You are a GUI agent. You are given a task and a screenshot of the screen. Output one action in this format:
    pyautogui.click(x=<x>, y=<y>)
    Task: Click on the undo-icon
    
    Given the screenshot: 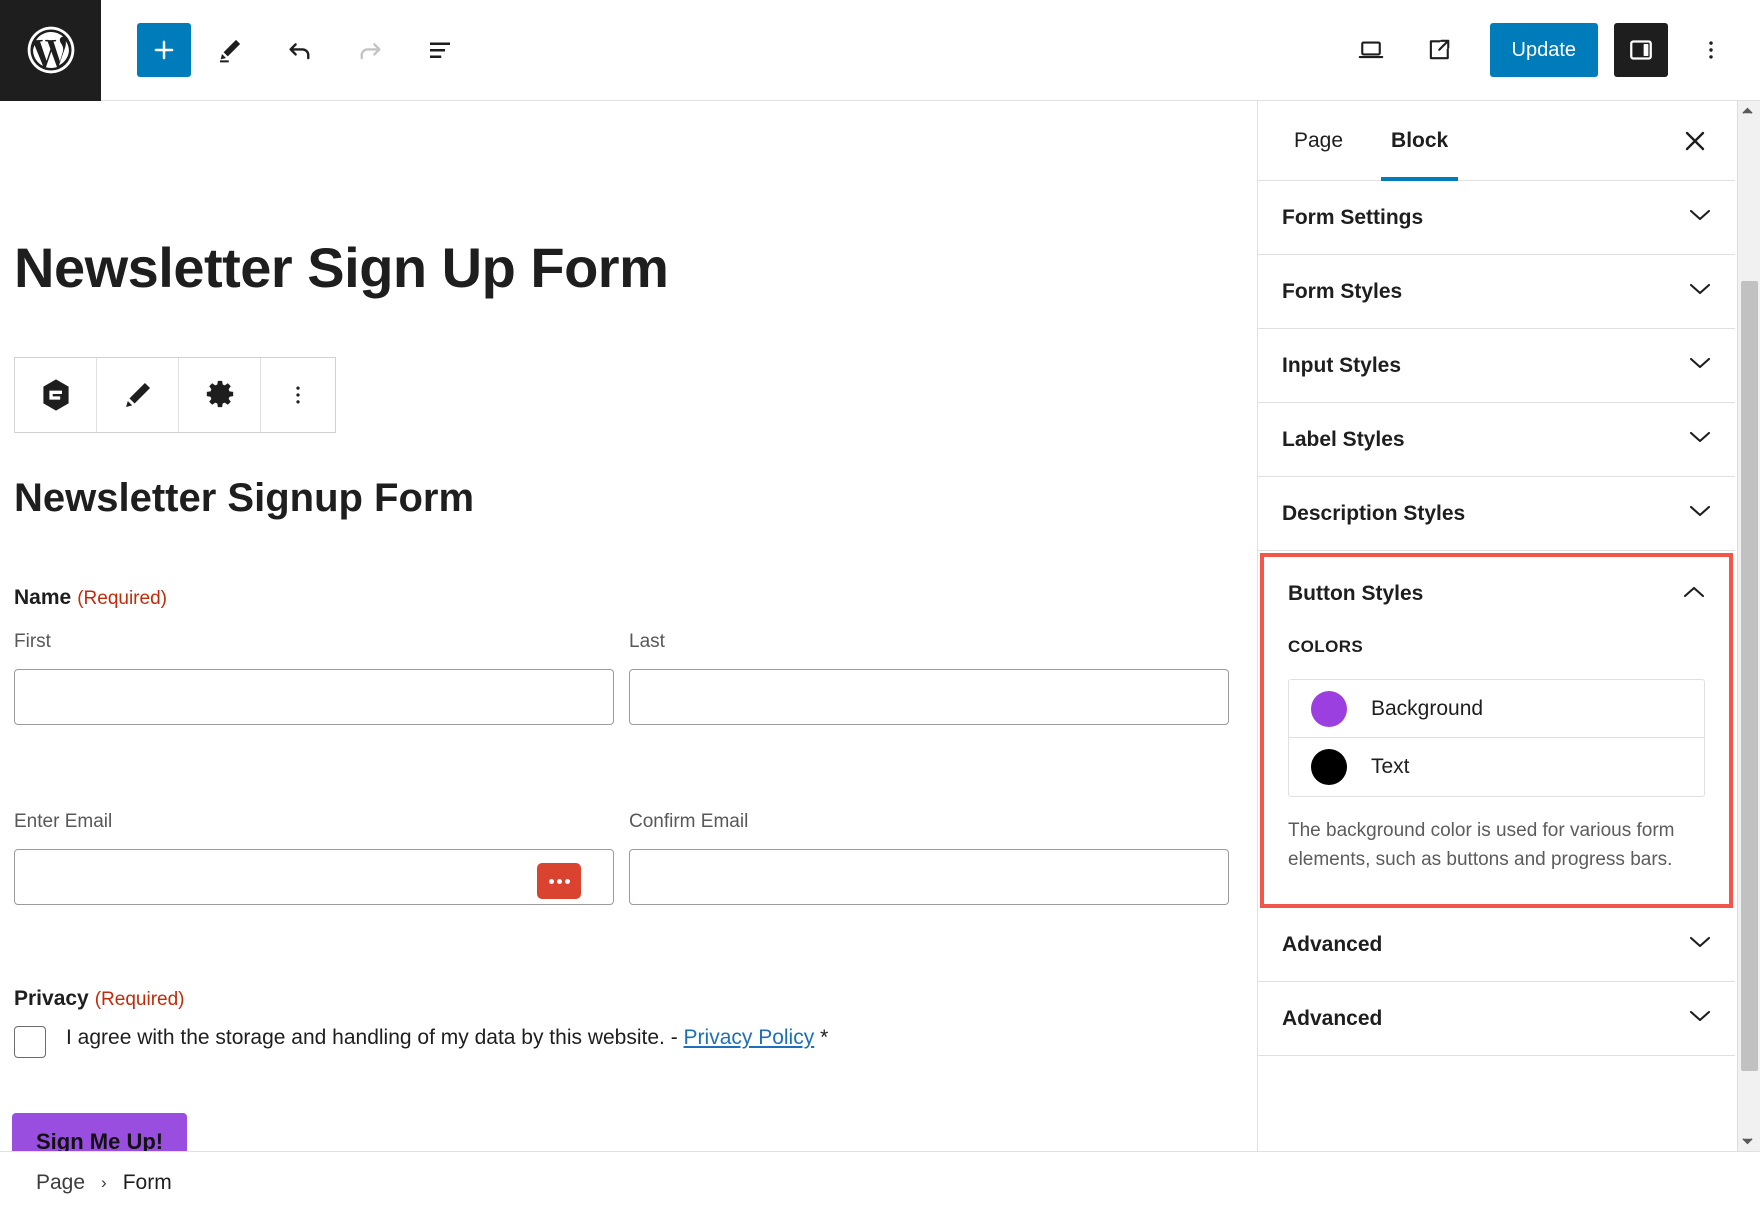 What is the action you would take?
    pyautogui.click(x=299, y=51)
    